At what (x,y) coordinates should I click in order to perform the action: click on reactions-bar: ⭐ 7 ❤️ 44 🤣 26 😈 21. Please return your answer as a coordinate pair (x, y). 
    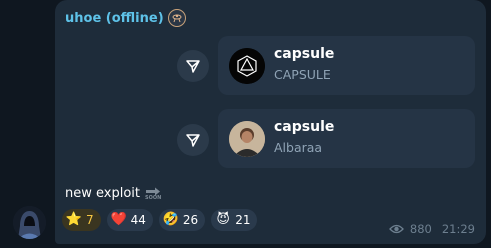
    Looking at the image, I should click on (160, 220).